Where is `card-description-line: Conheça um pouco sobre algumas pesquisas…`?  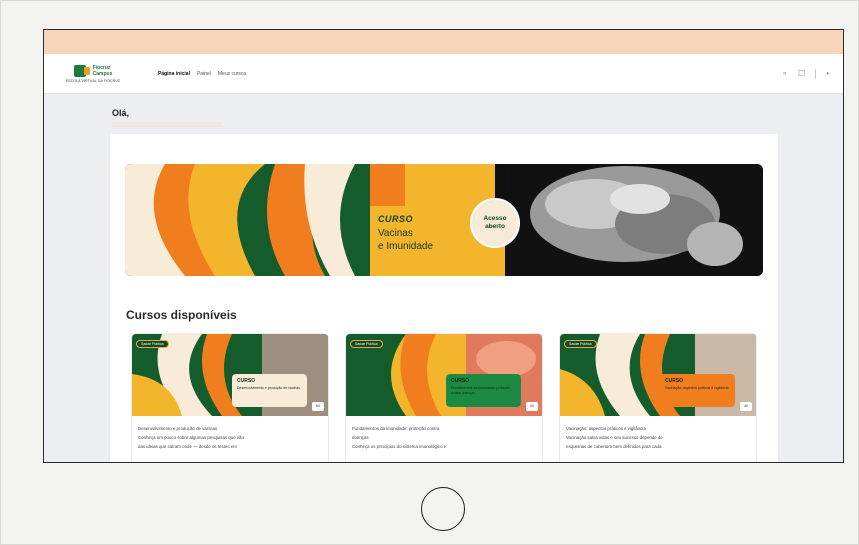
card-description-line: Conheça um pouco sobre algumas pesquisas… is located at coordinates (191, 437).